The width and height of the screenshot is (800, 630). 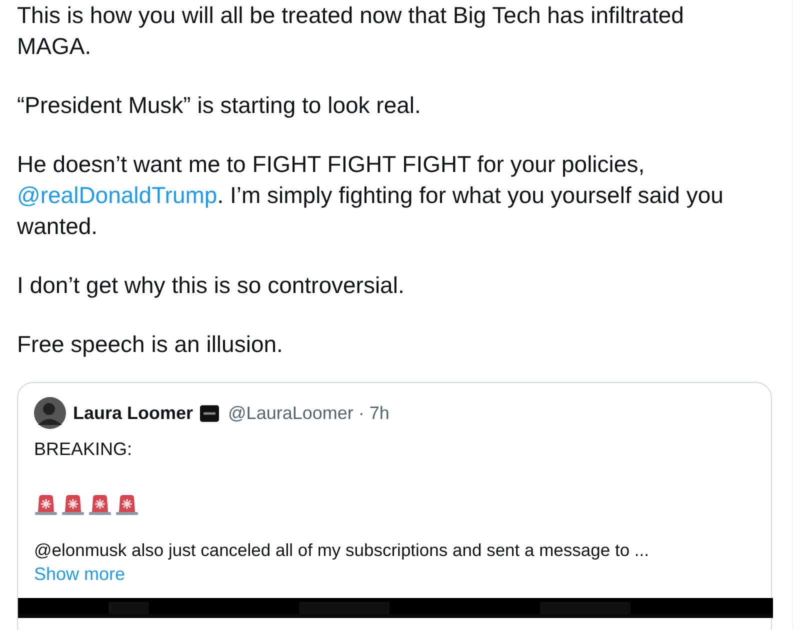 I want to click on author-handle: @LauraLoomer, so click(x=291, y=413).